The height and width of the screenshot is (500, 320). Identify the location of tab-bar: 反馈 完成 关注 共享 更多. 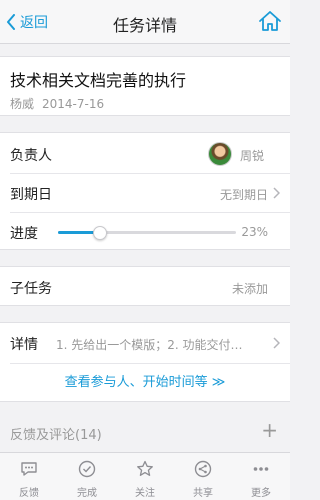
(145, 476).